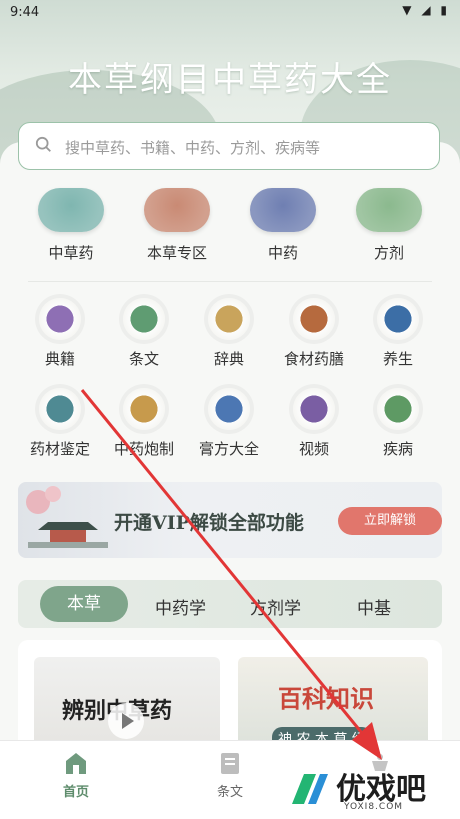 Image resolution: width=460 pixels, height=819 pixels. I want to click on grid-item-classics: 典籍, so click(60, 333).